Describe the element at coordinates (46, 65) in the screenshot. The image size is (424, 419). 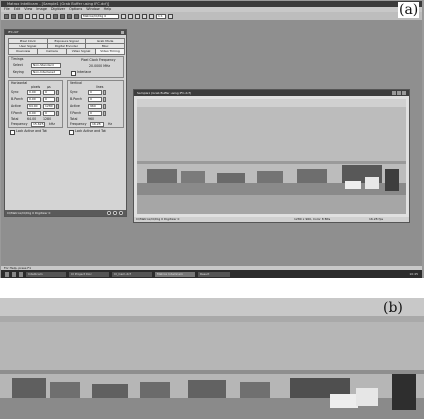
I see `timings-select: Non-Standard` at that location.